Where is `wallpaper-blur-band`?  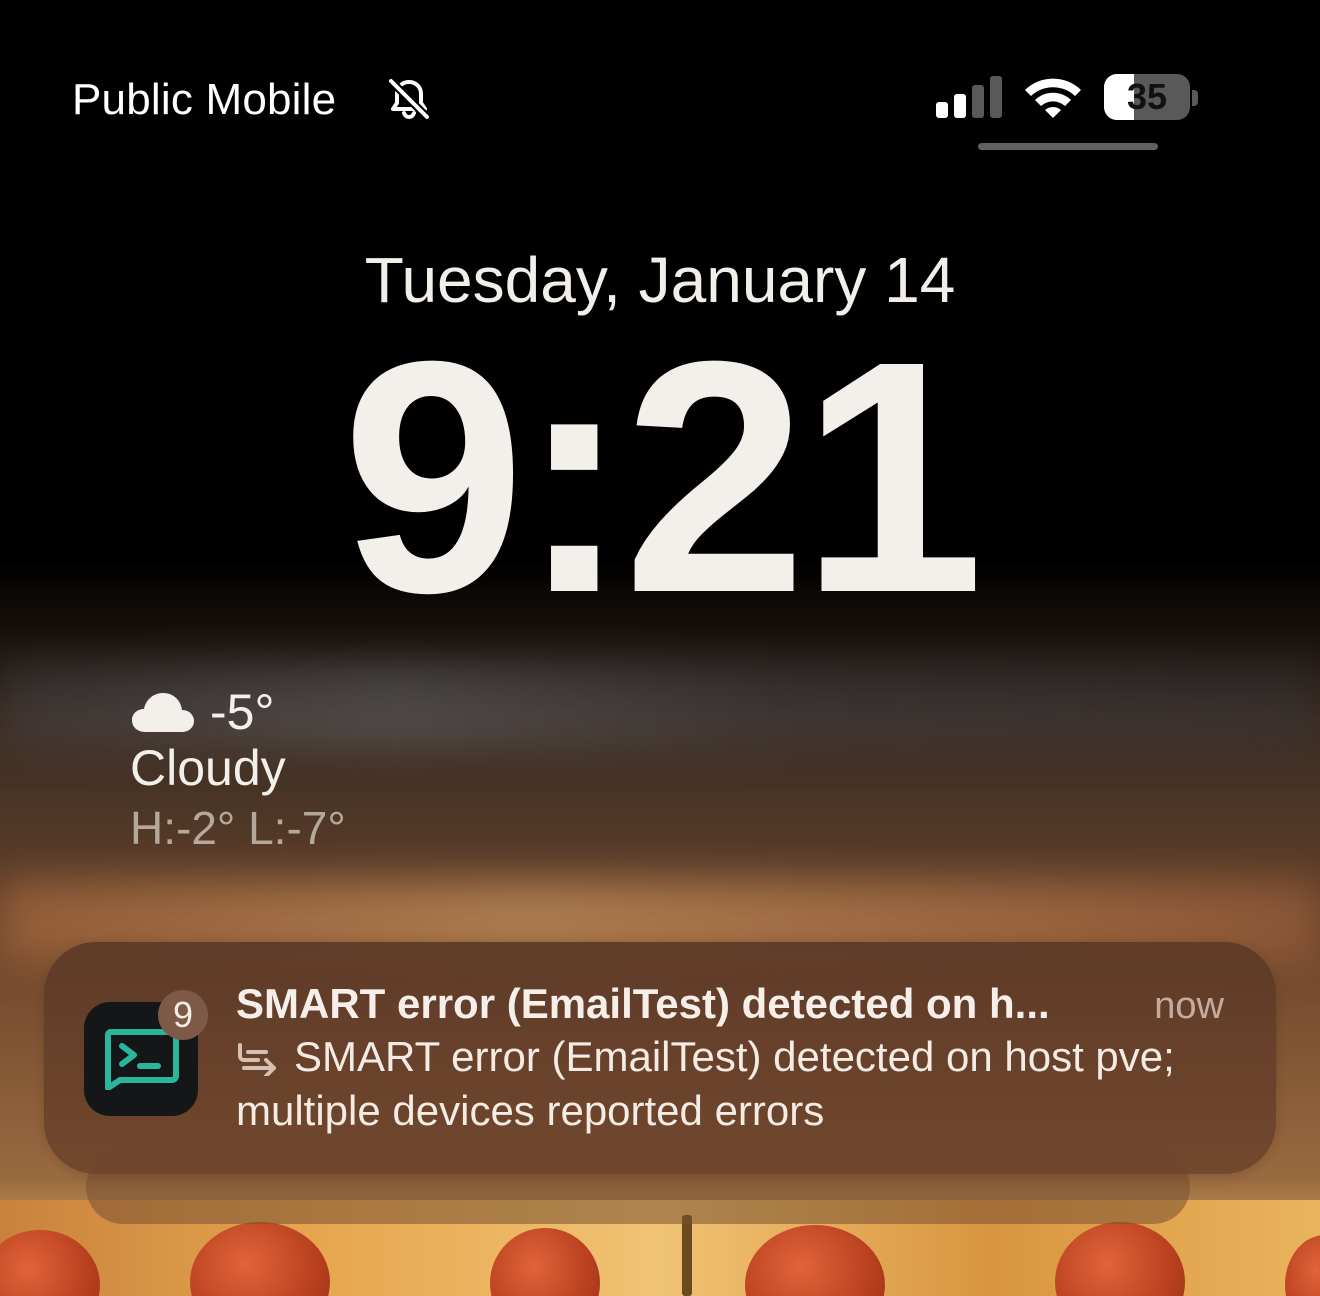 wallpaper-blur-band is located at coordinates (660, 705).